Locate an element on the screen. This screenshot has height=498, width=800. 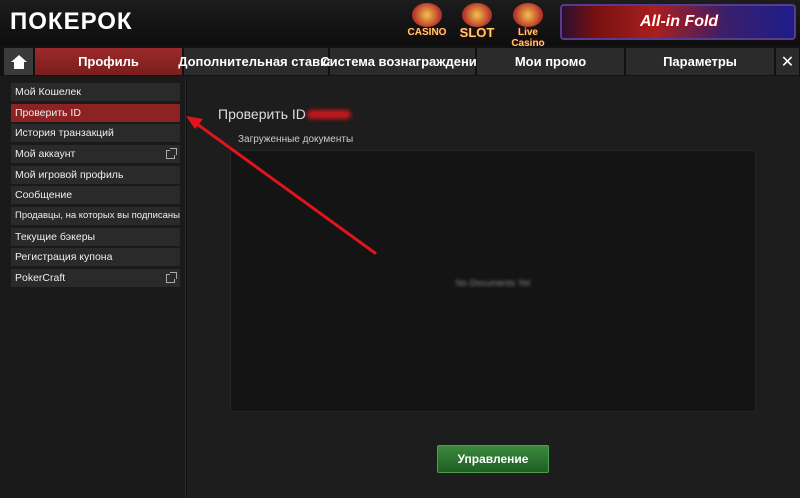
sidebar-item-coupon: Регистрация купона is located at coordinates (95, 257).